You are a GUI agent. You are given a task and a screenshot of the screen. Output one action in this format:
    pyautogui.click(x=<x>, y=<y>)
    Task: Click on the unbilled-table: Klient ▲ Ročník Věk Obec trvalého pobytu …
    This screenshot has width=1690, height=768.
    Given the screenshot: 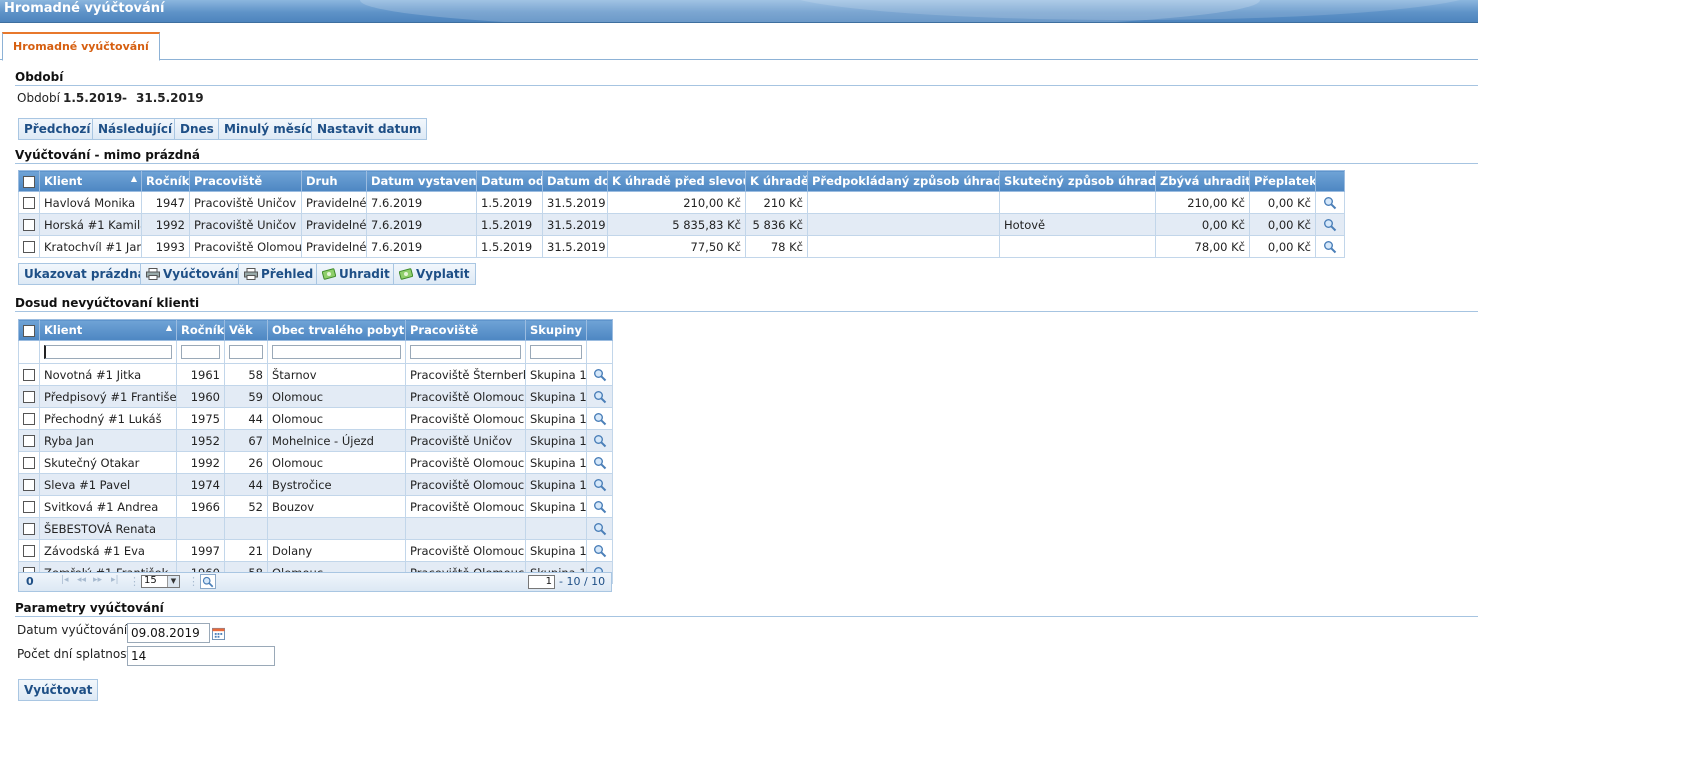 What is the action you would take?
    pyautogui.click(x=315, y=451)
    